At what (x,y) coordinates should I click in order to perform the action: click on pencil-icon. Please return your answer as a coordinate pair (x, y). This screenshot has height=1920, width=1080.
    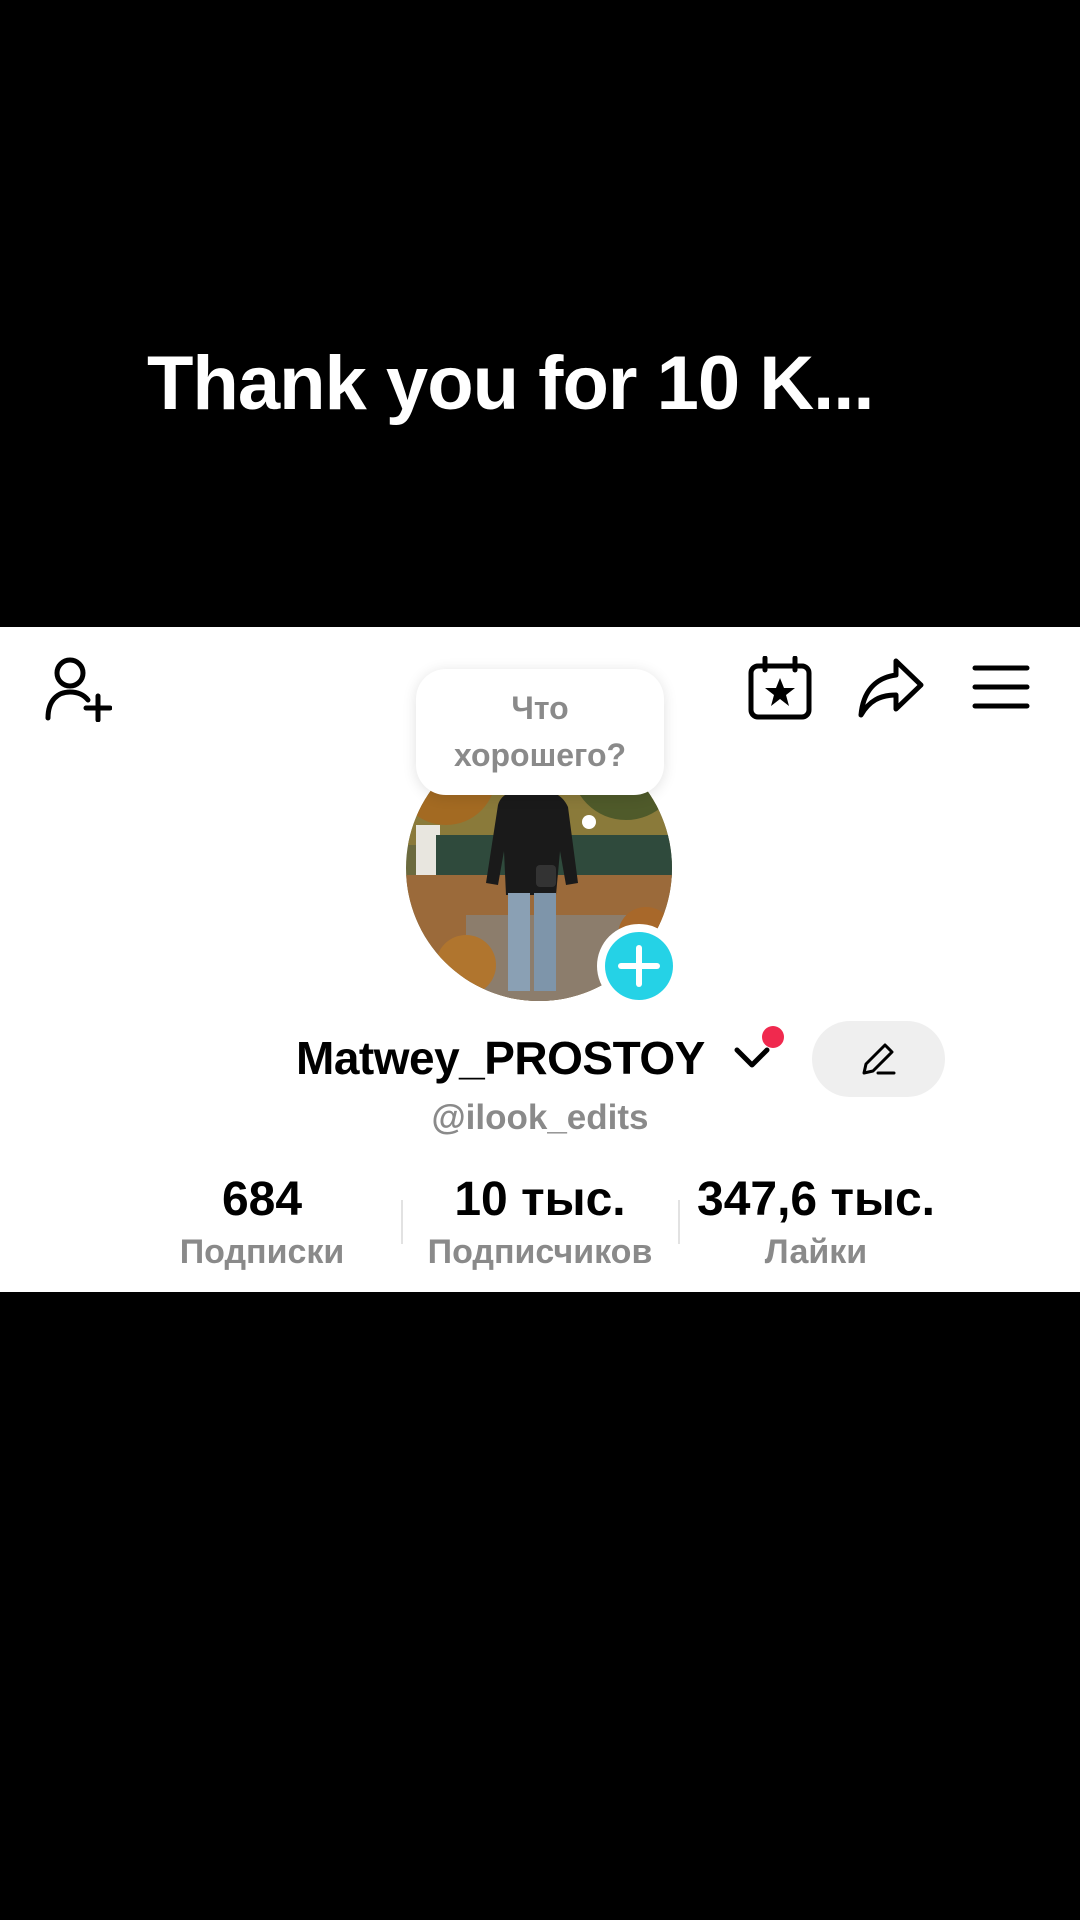
    Looking at the image, I should click on (879, 1059).